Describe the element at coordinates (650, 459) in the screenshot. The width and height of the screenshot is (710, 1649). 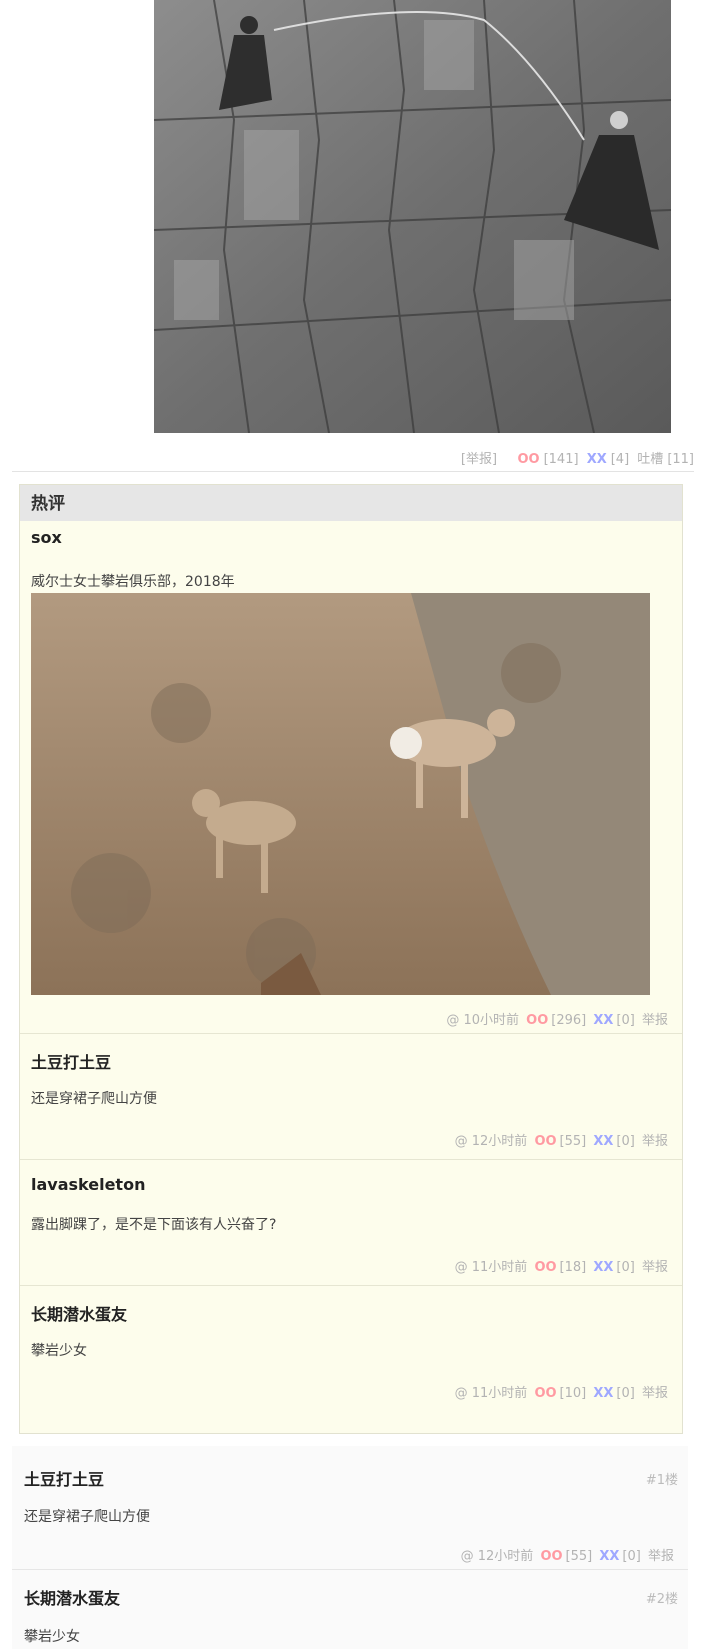
I see `tucao-link: 吐槽` at that location.